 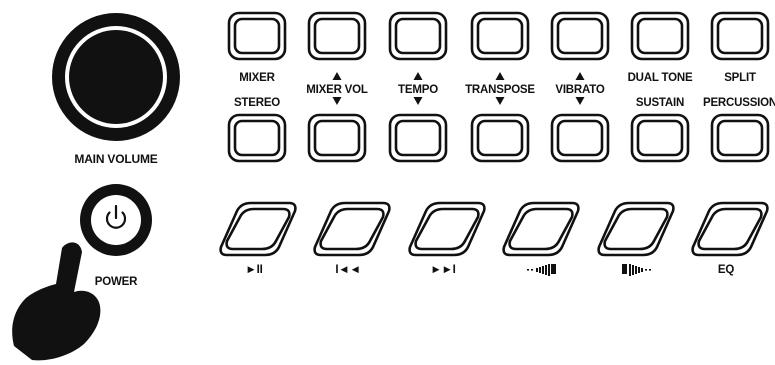 What do you see at coordinates (337, 101) in the screenshot?
I see `mixer-vol-down-arrow-icon` at bounding box center [337, 101].